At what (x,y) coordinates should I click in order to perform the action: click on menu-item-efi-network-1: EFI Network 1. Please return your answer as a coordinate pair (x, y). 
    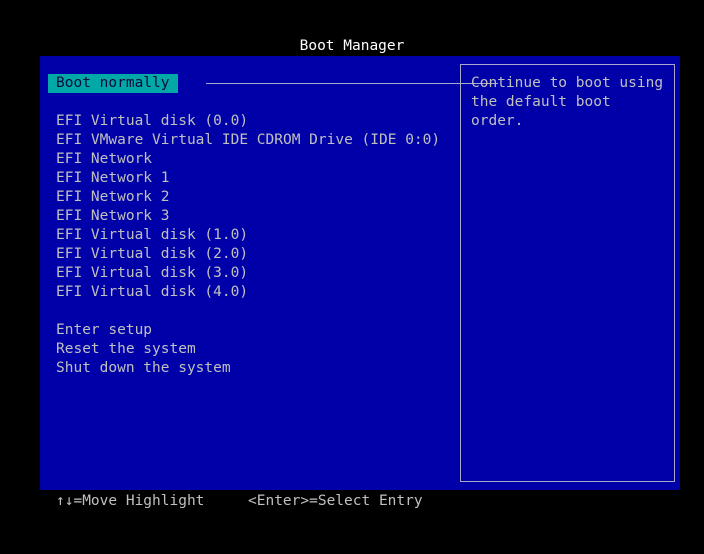
    Looking at the image, I should click on (113, 178).